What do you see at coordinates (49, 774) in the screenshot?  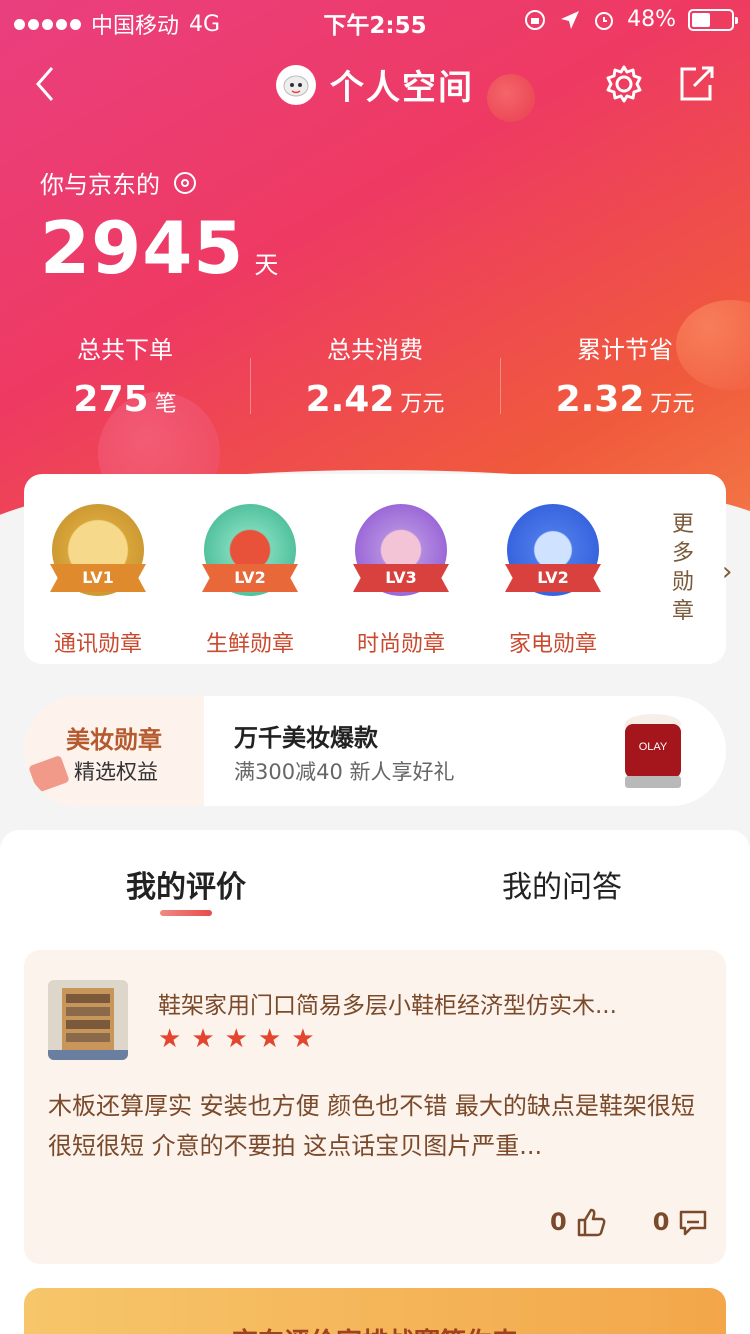 I see `coupon-icon` at bounding box center [49, 774].